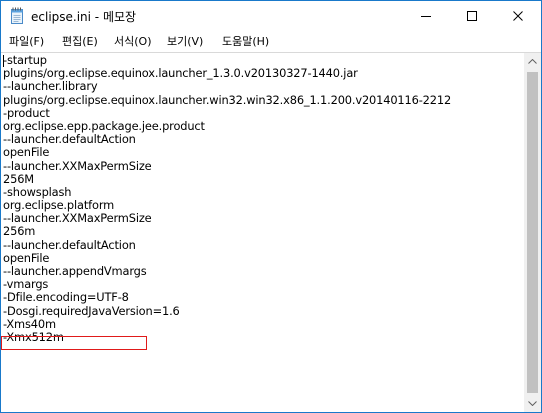 The image size is (542, 413). What do you see at coordinates (29, 323) in the screenshot?
I see `editor-line: -Xms40m` at bounding box center [29, 323].